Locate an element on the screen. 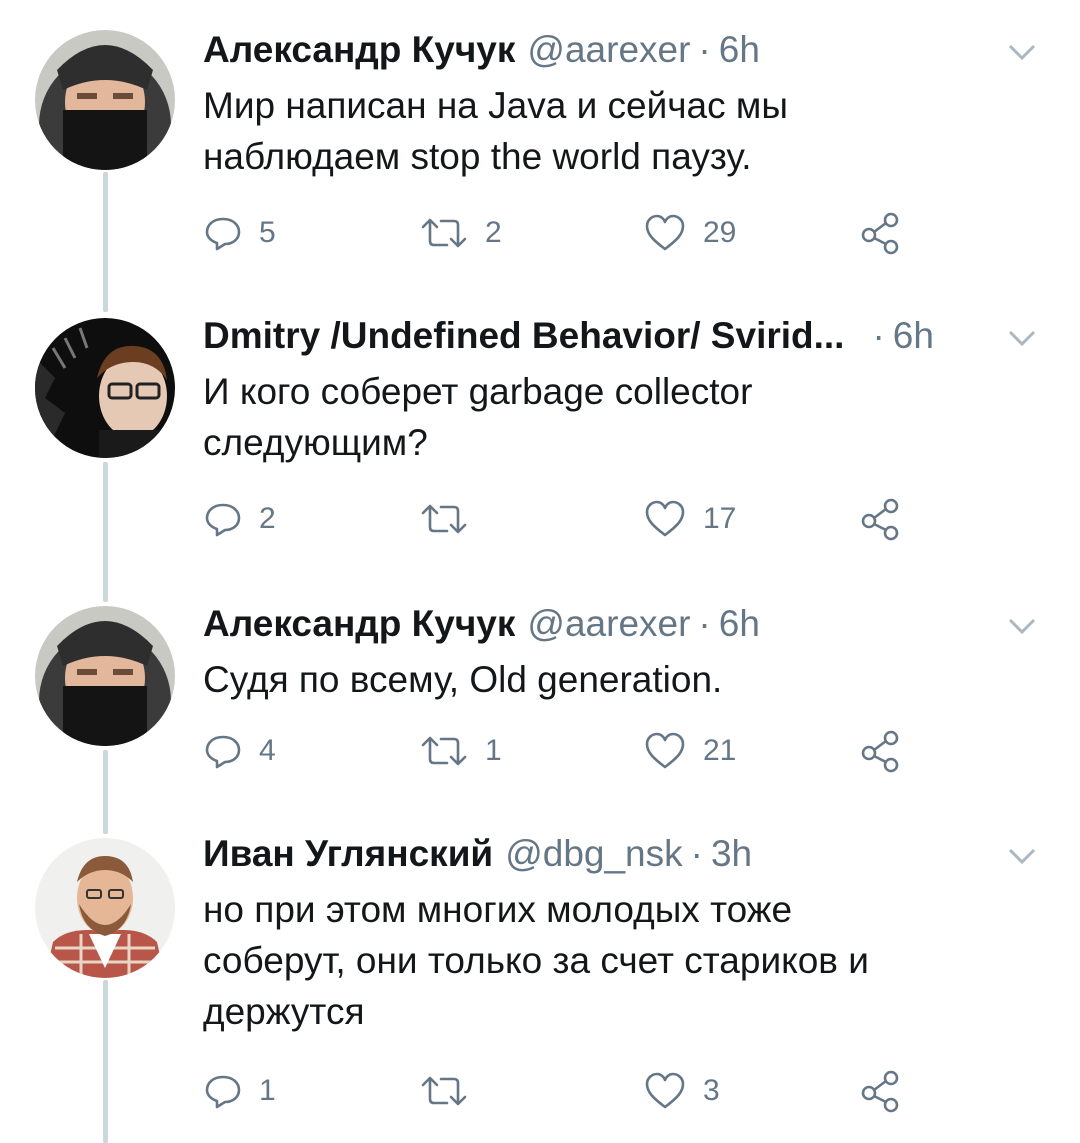 This screenshot has width=1080, height=1143. tweet-text-line: Судя по всему, Old generation. is located at coordinates (463, 679).